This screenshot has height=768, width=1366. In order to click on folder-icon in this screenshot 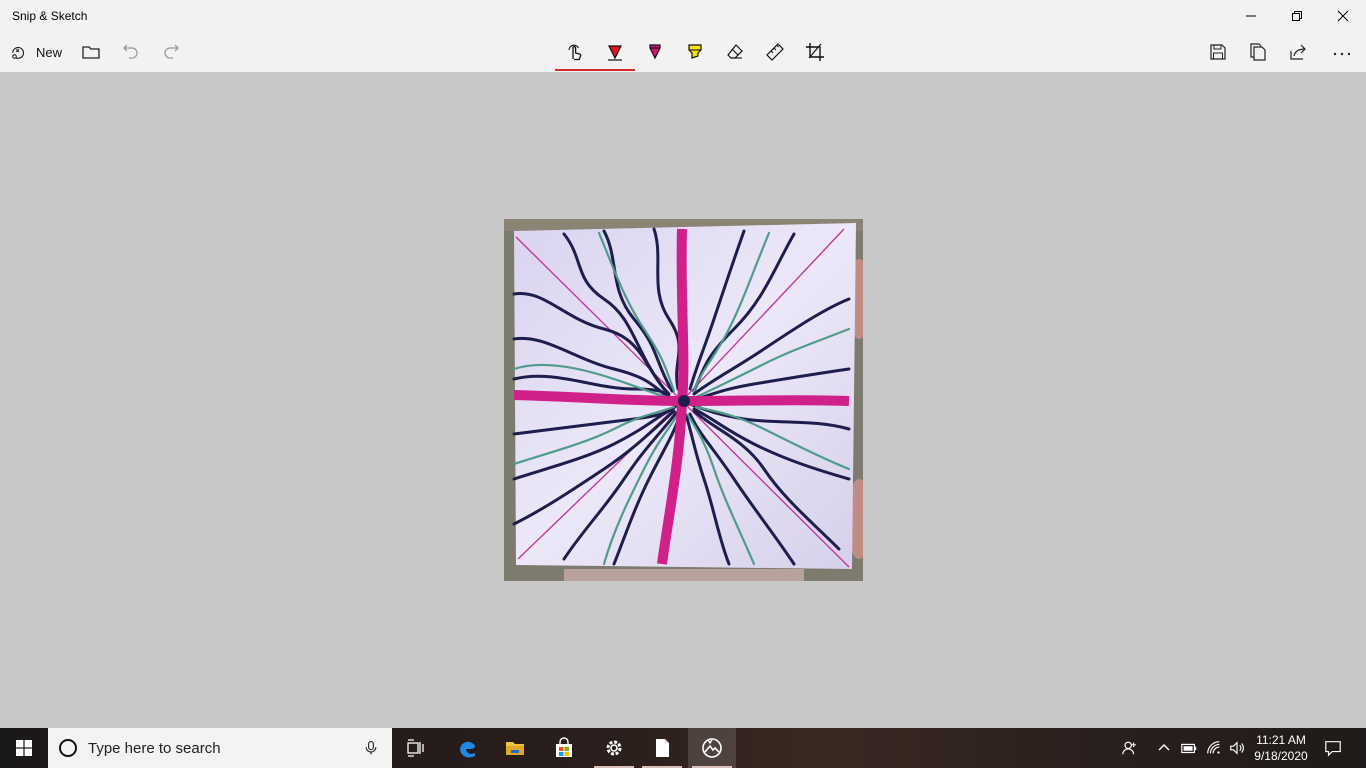, I will do `click(91, 52)`.